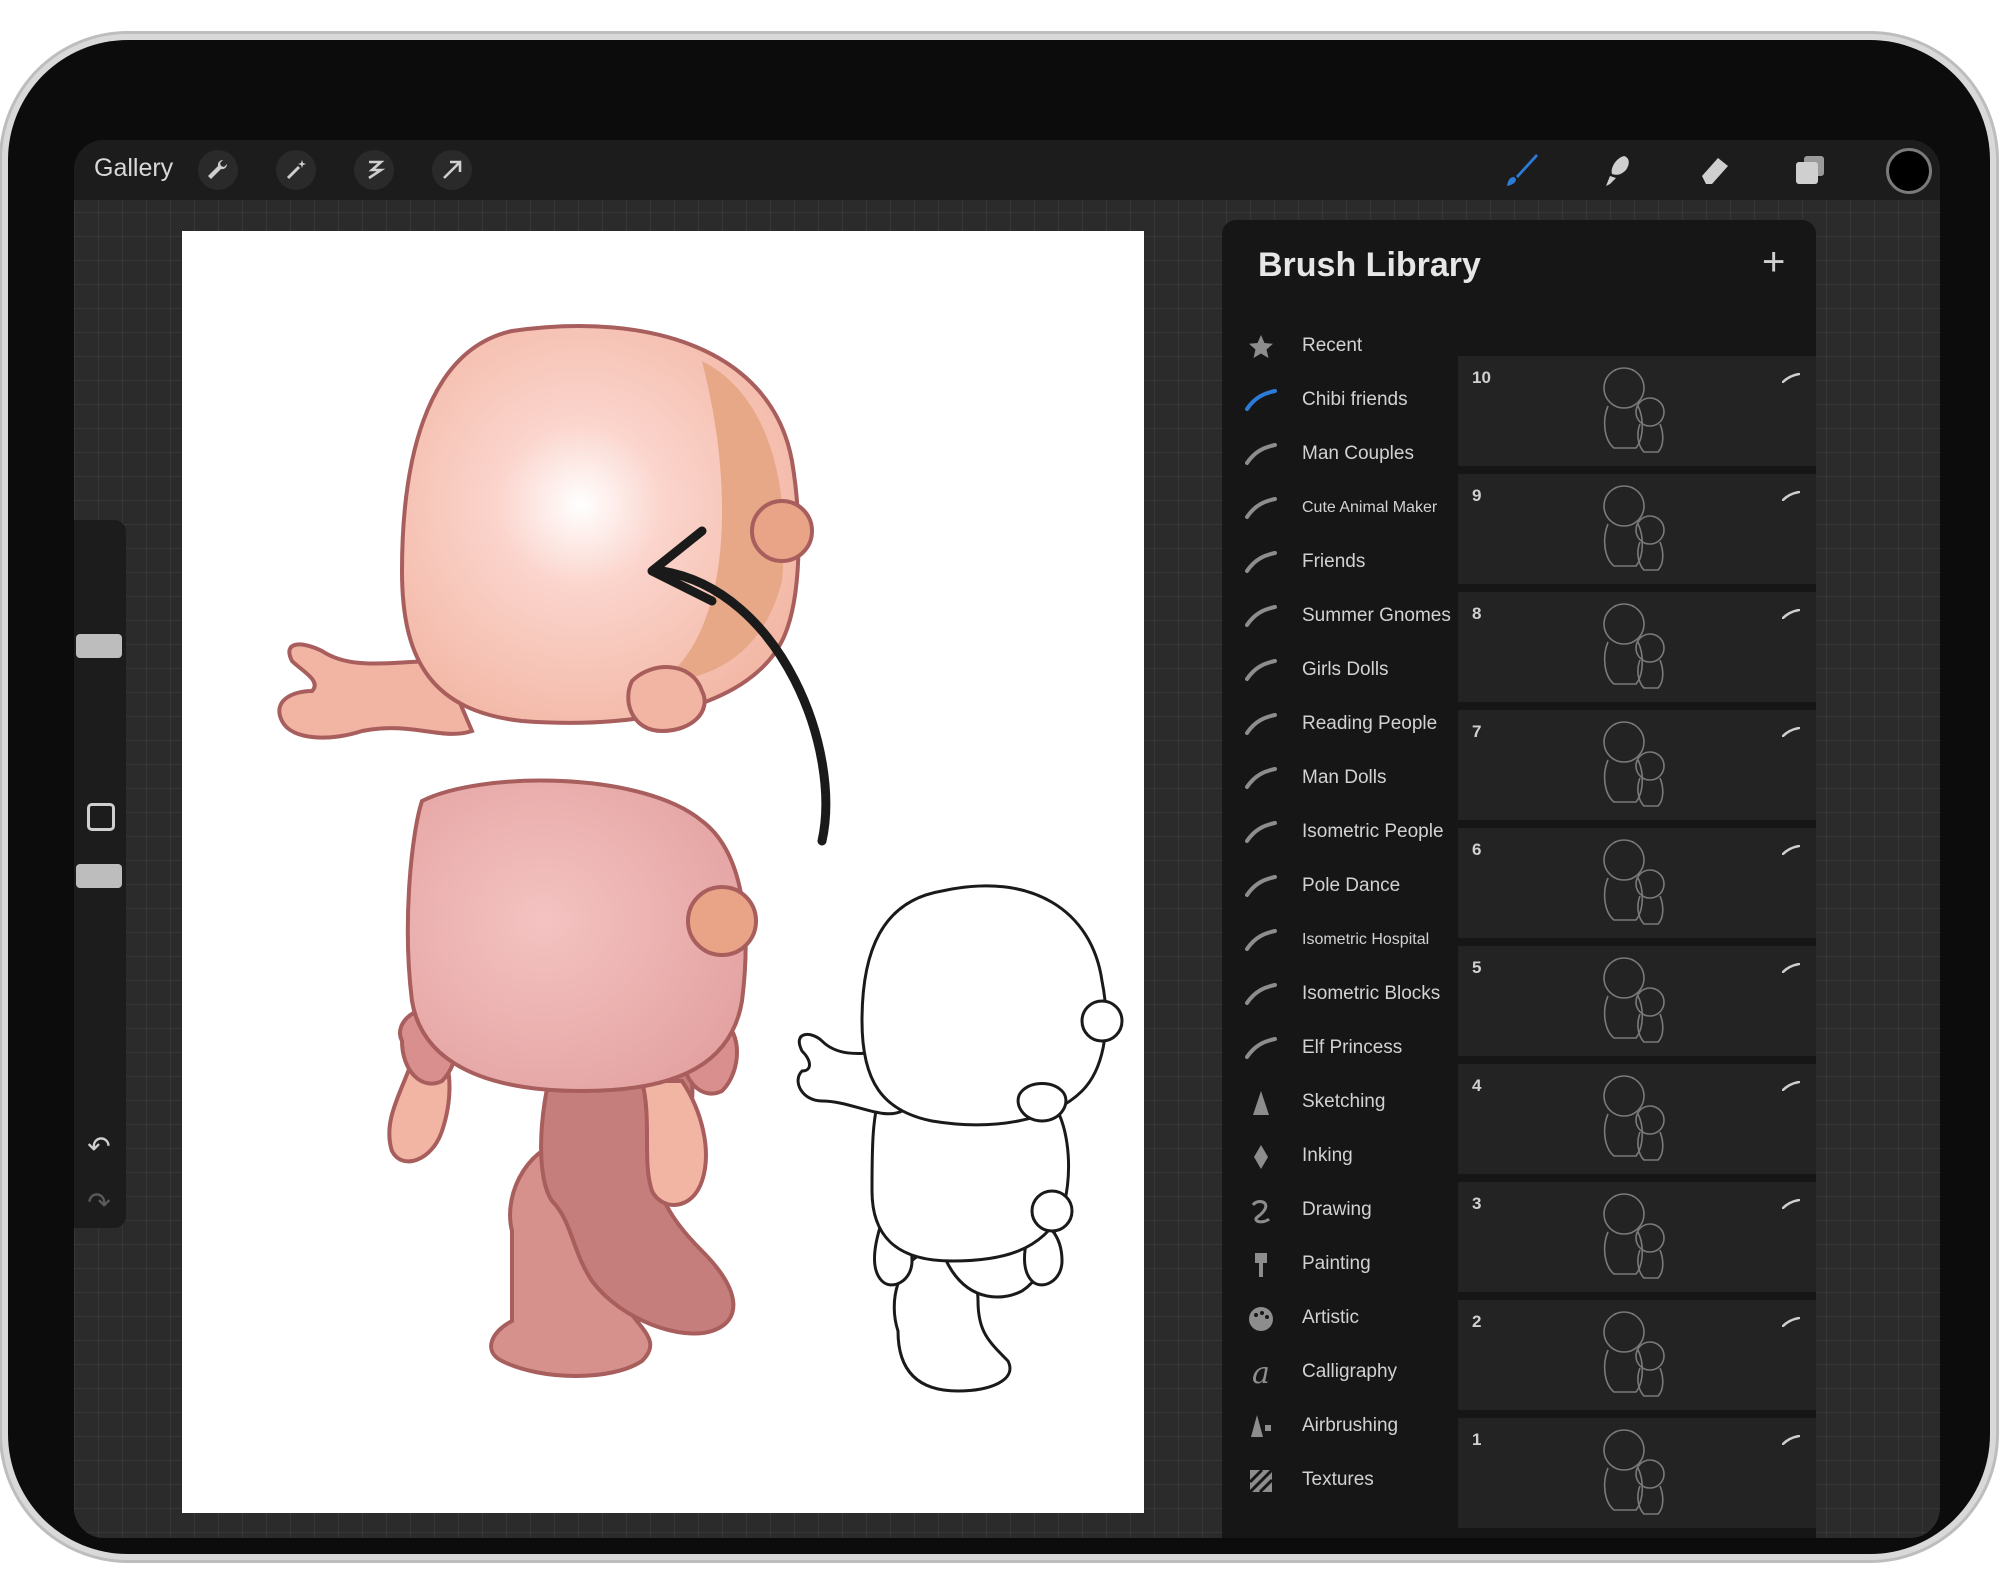 The width and height of the screenshot is (2000, 1589). What do you see at coordinates (1338, 887) in the screenshot?
I see `brush-set-item: Pole Dance` at bounding box center [1338, 887].